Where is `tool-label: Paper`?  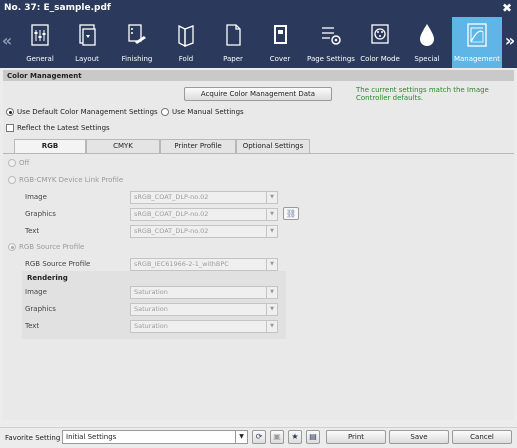 tool-label: Paper is located at coordinates (233, 59).